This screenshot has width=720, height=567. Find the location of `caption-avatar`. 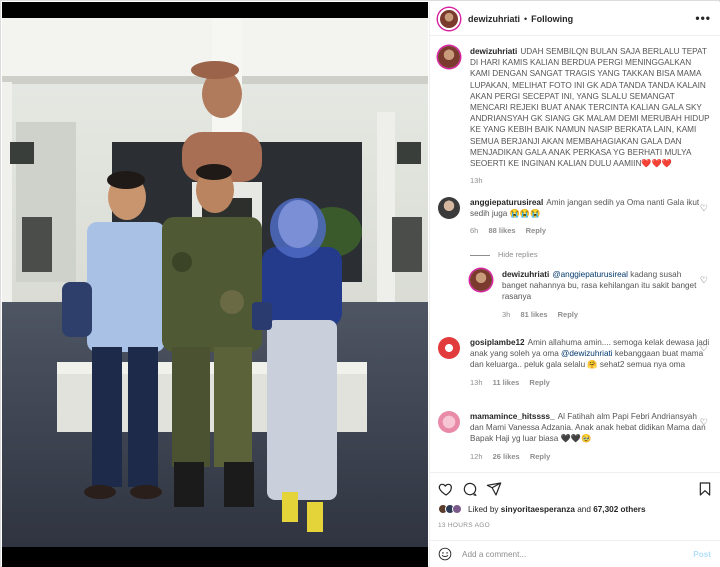

caption-avatar is located at coordinates (449, 57).